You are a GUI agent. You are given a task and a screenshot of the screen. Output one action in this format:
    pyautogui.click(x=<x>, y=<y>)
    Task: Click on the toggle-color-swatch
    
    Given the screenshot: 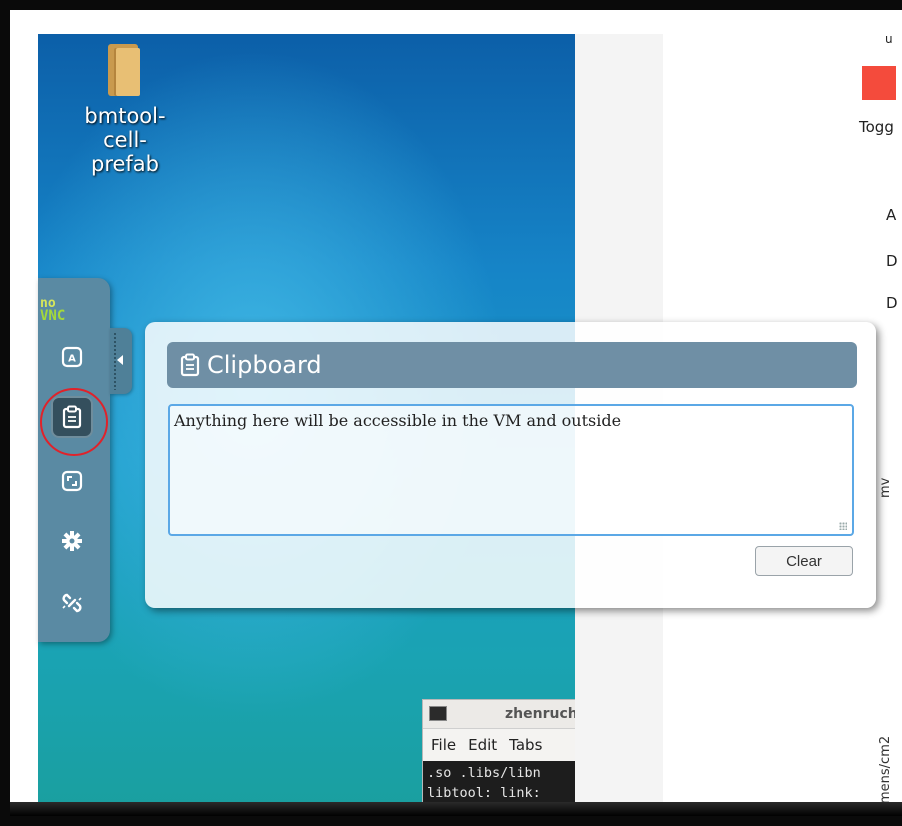 What is the action you would take?
    pyautogui.click(x=879, y=83)
    